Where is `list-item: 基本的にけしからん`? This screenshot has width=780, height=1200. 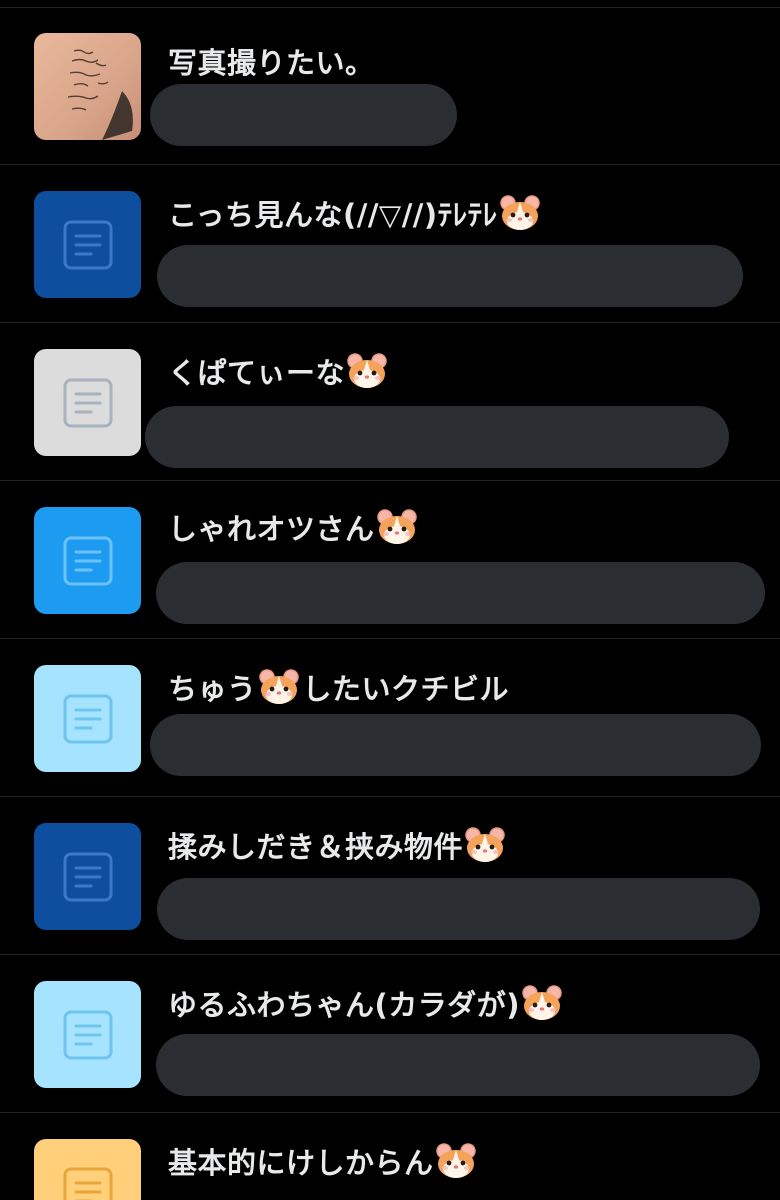
list-item: 基本的にけしからん is located at coordinates (390, 1157).